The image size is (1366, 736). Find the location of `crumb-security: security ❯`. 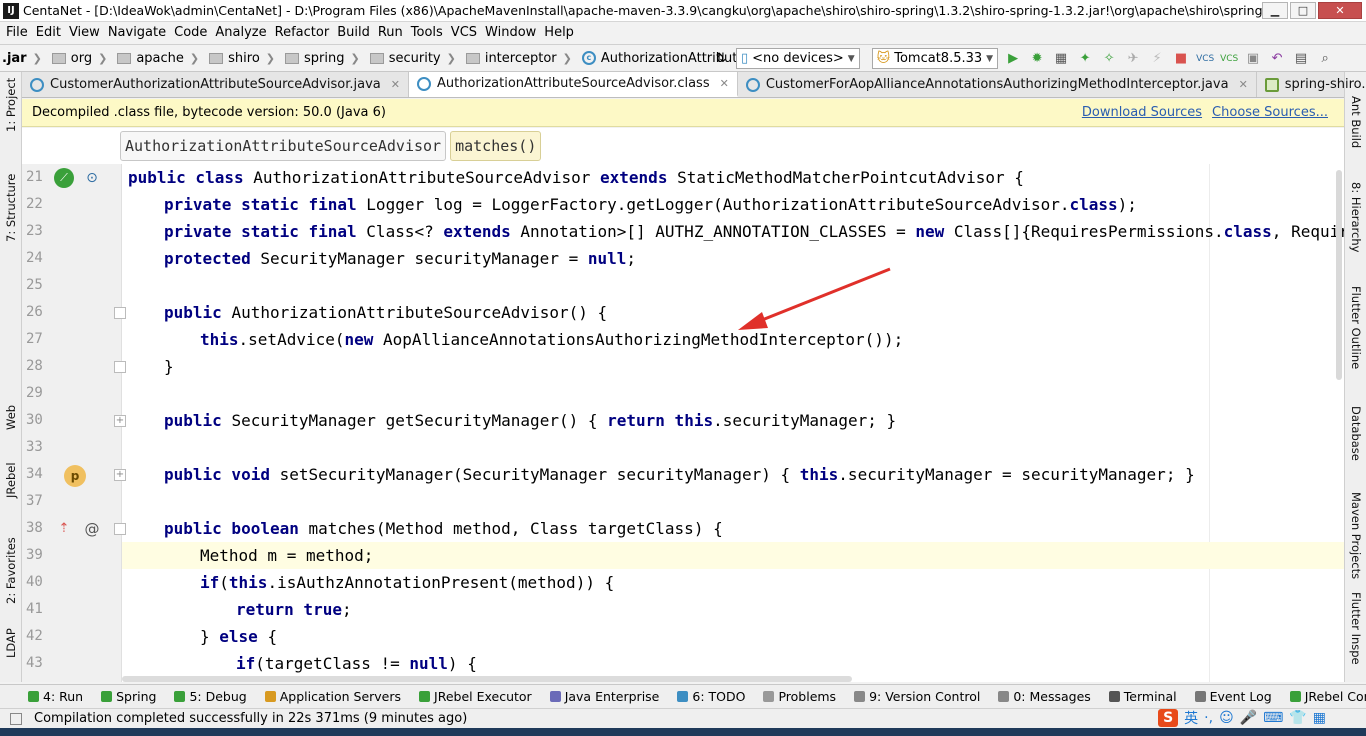

crumb-security: security ❯ is located at coordinates (416, 58).